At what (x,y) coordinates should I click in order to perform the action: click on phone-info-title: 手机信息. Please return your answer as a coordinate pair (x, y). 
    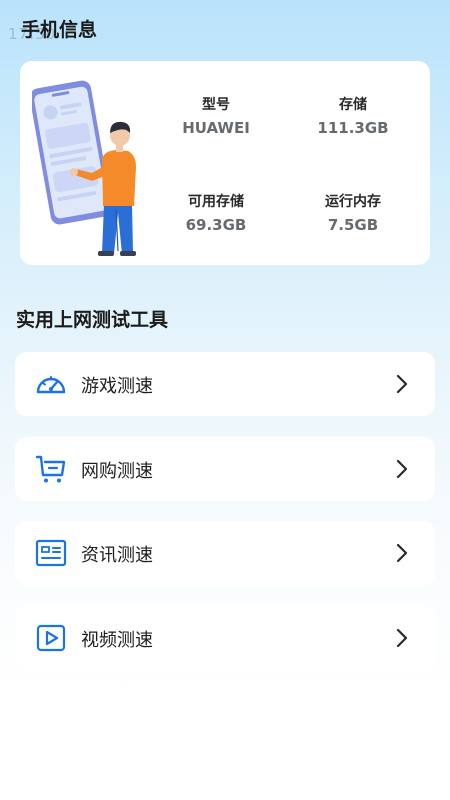
    Looking at the image, I should click on (59, 30).